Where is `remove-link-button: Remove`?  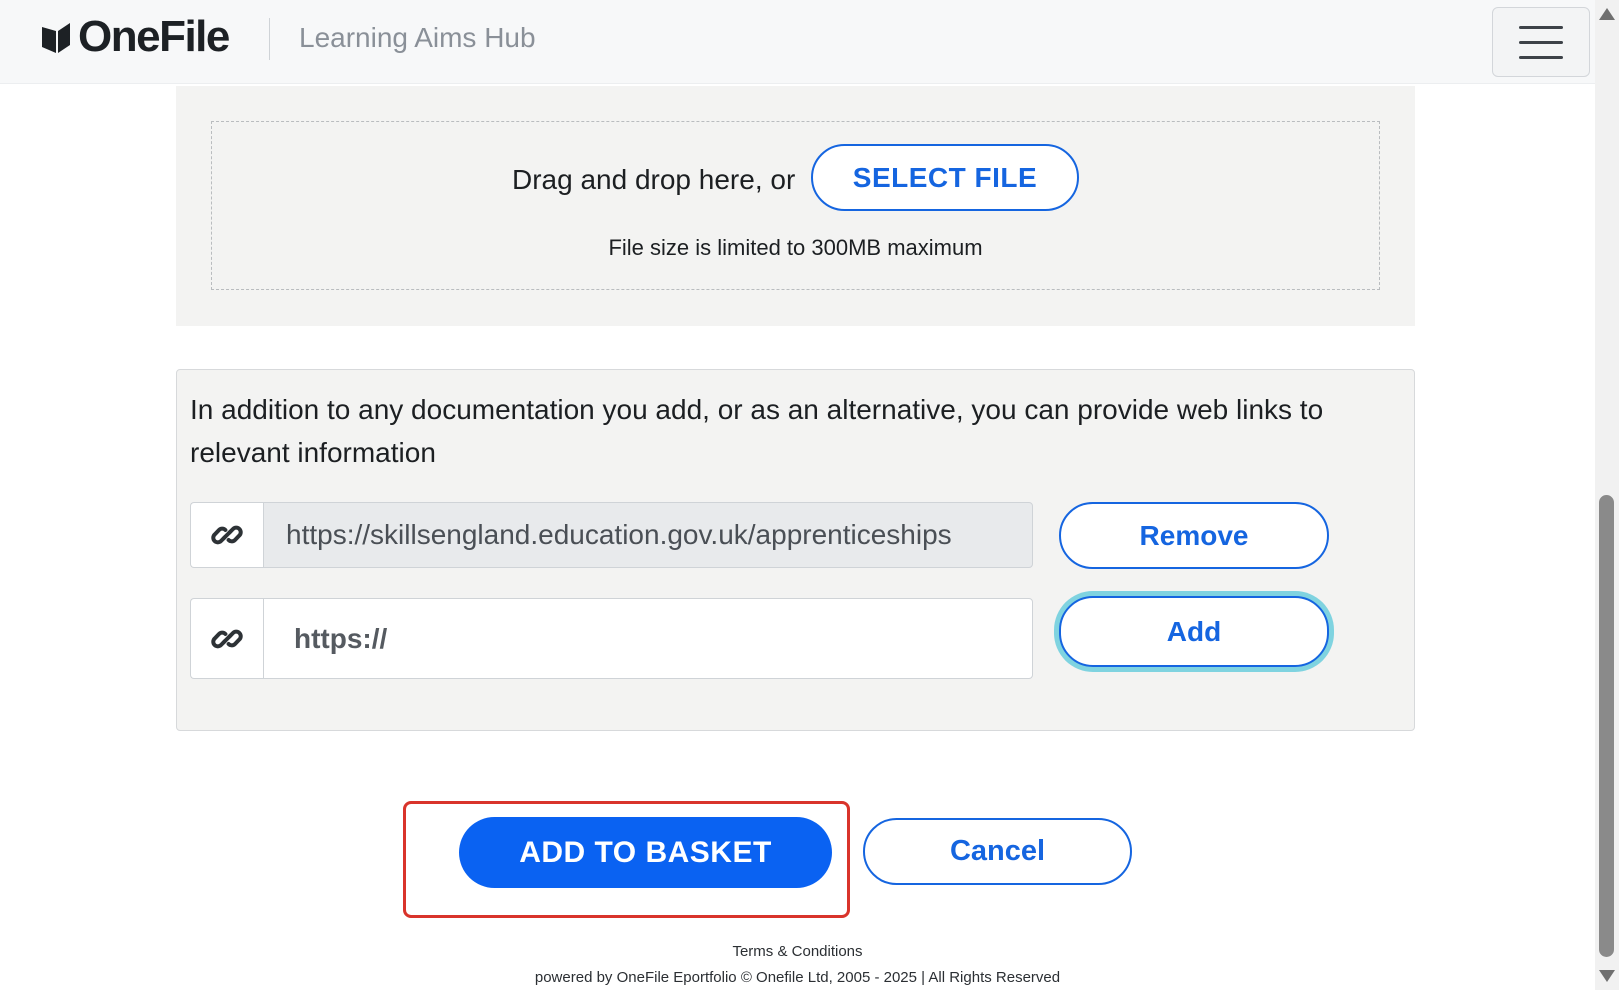 remove-link-button: Remove is located at coordinates (1194, 535).